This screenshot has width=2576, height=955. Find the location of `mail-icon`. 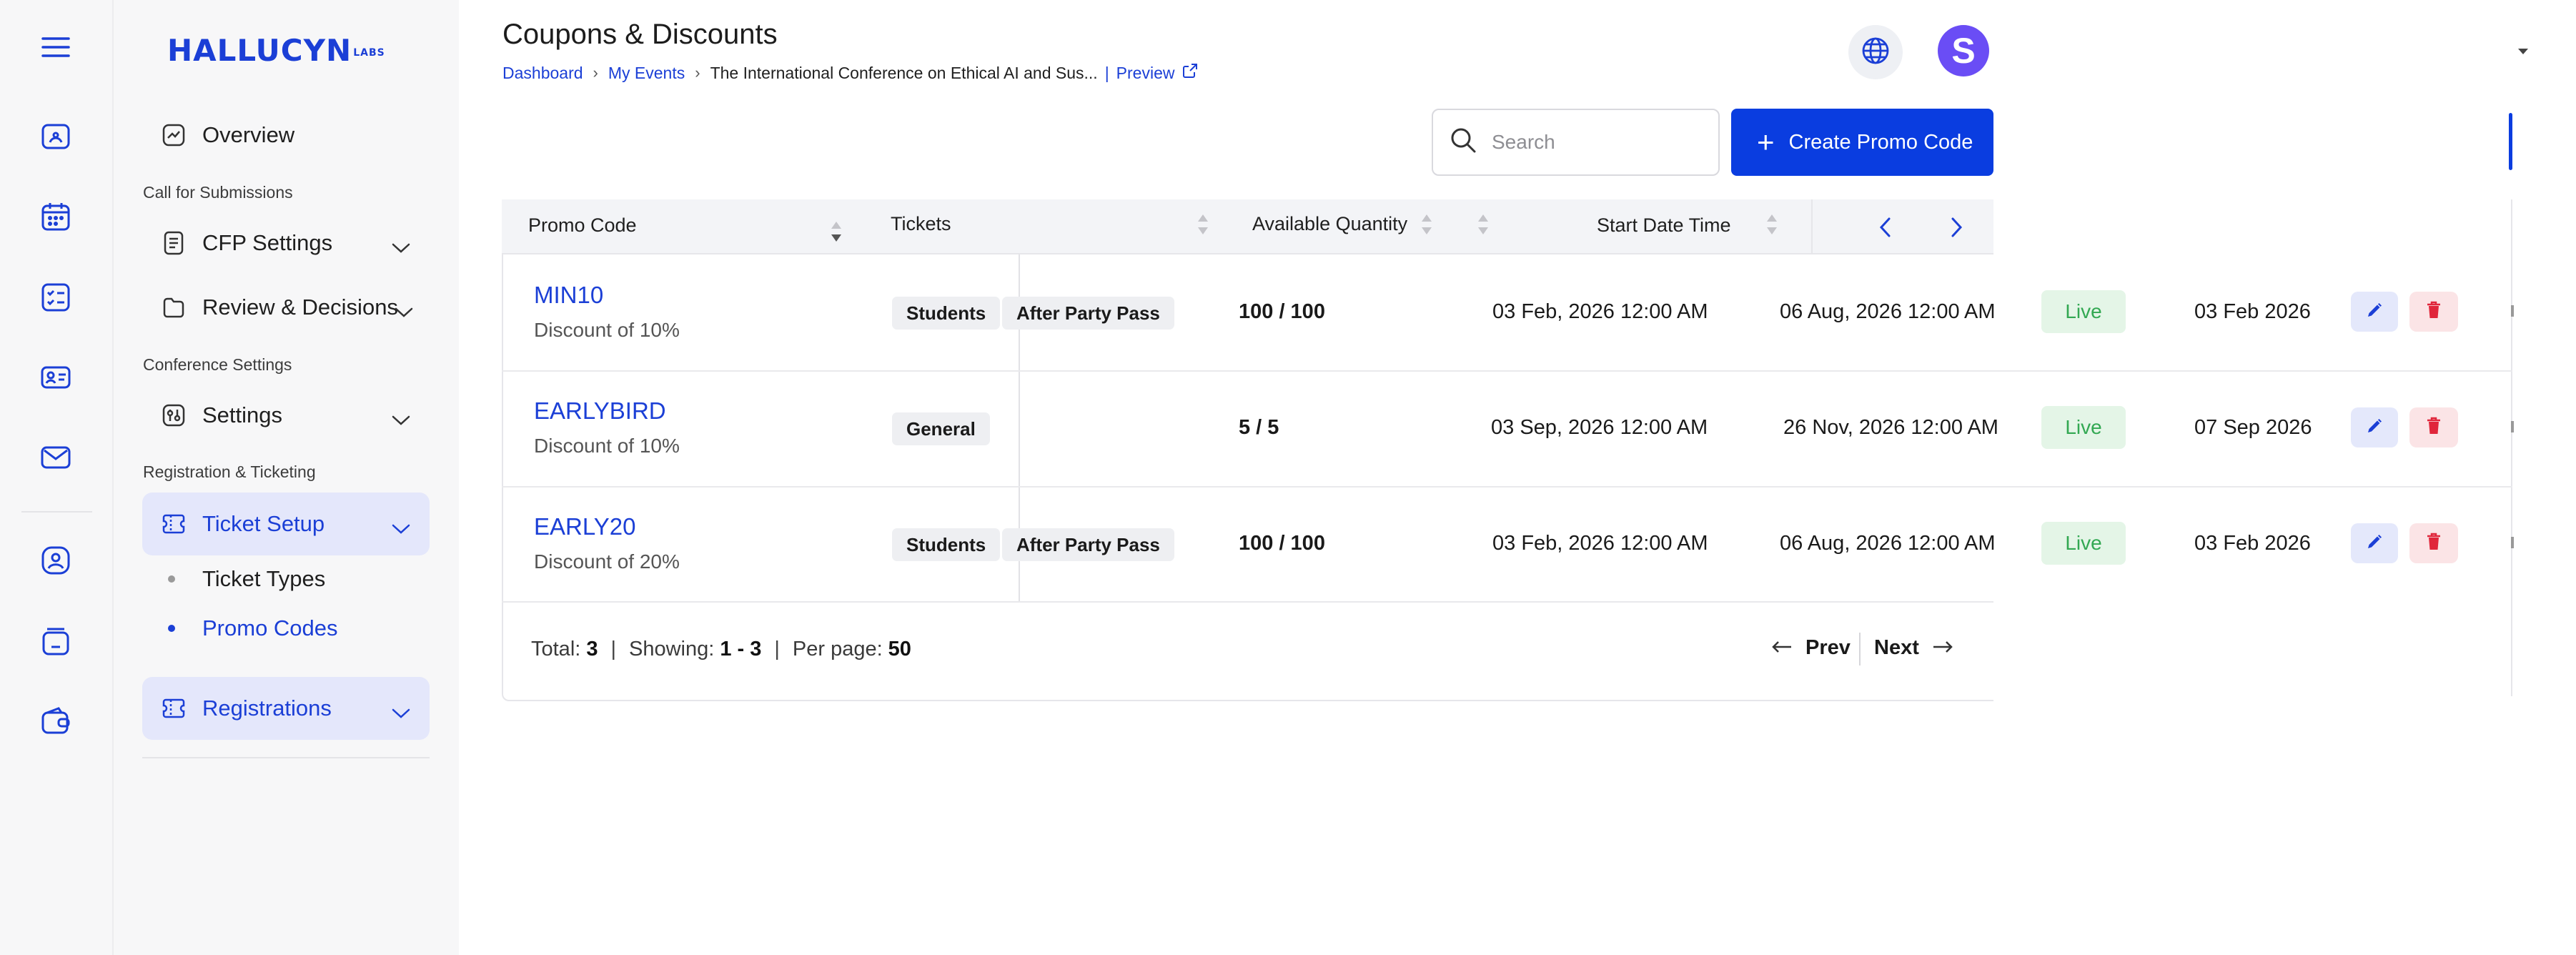

mail-icon is located at coordinates (56, 458).